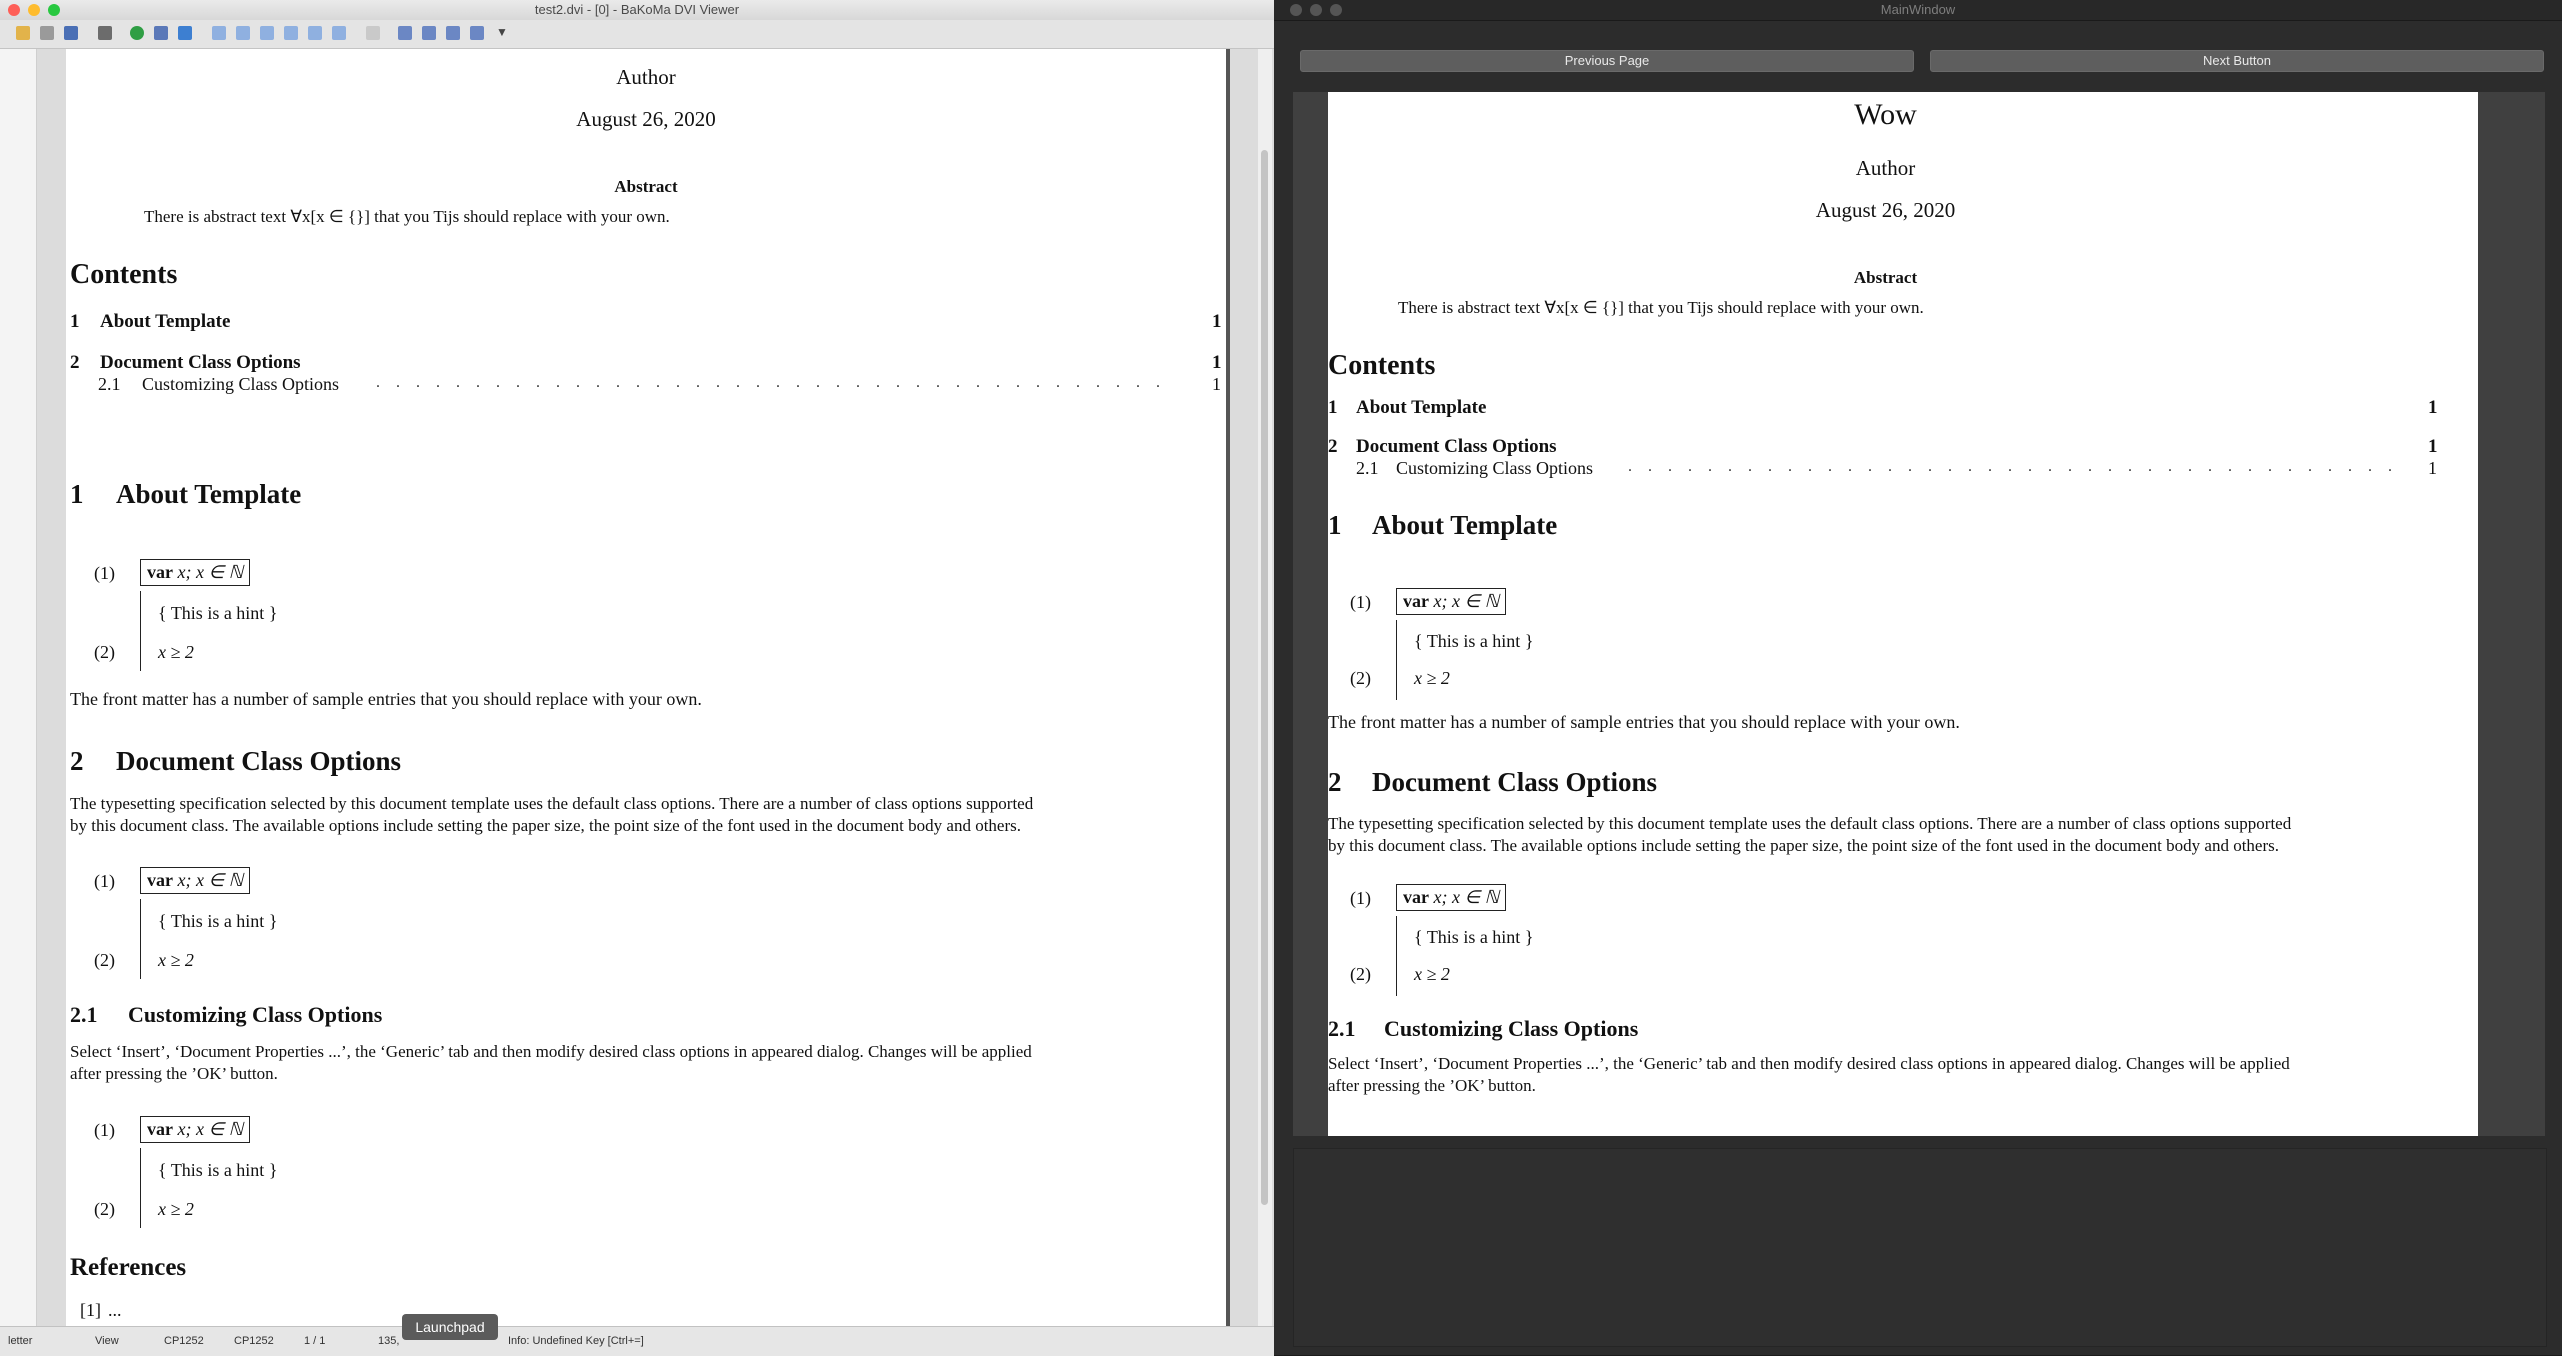 Image resolution: width=2562 pixels, height=1356 pixels. Describe the element at coordinates (105, 33) in the screenshot. I see `edit-icon` at that location.